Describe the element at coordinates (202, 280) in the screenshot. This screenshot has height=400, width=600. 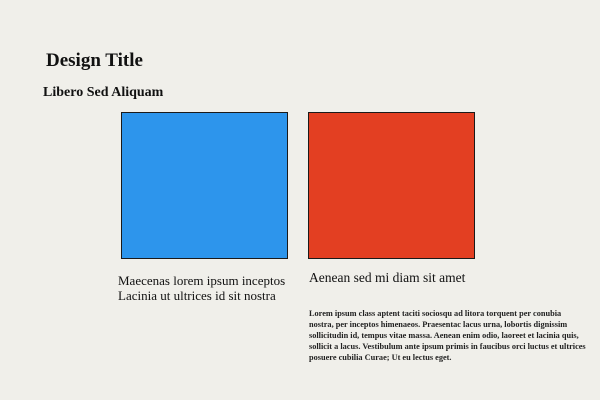
I see `left-caption-line-1: Maecenas lorem ipsum inceptos` at that location.